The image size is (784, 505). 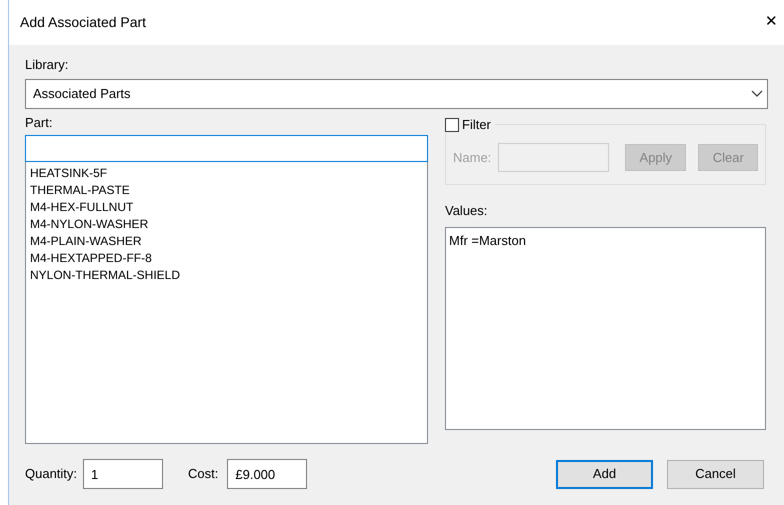 I want to click on window-title: Add Associated Part, so click(x=83, y=22).